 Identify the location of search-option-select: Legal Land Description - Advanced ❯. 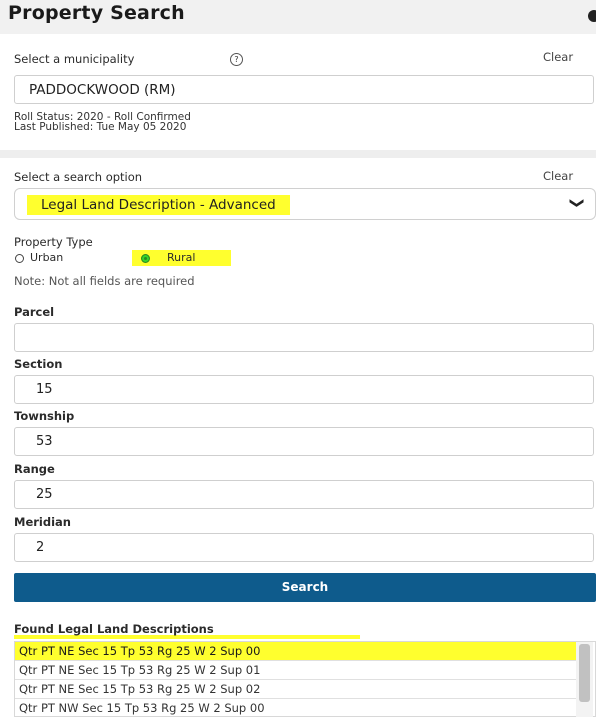
(305, 204).